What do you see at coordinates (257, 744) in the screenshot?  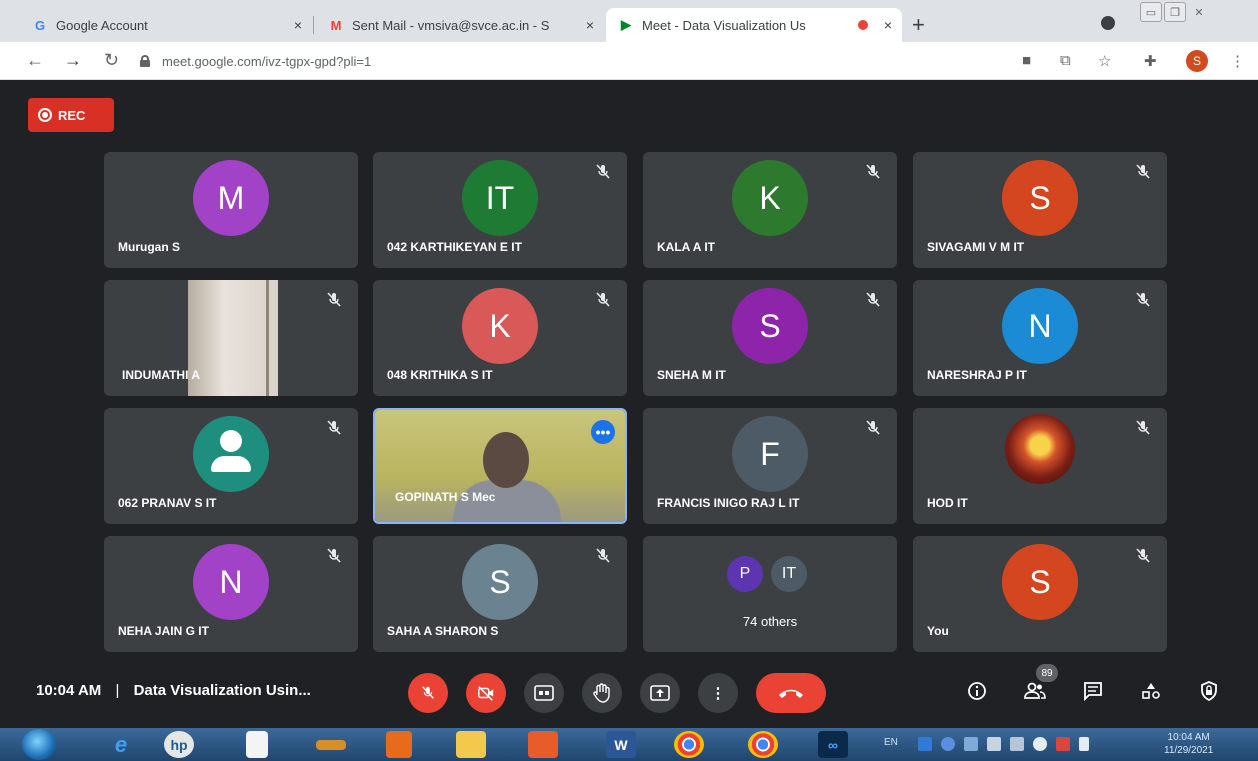 I see `document-icon` at bounding box center [257, 744].